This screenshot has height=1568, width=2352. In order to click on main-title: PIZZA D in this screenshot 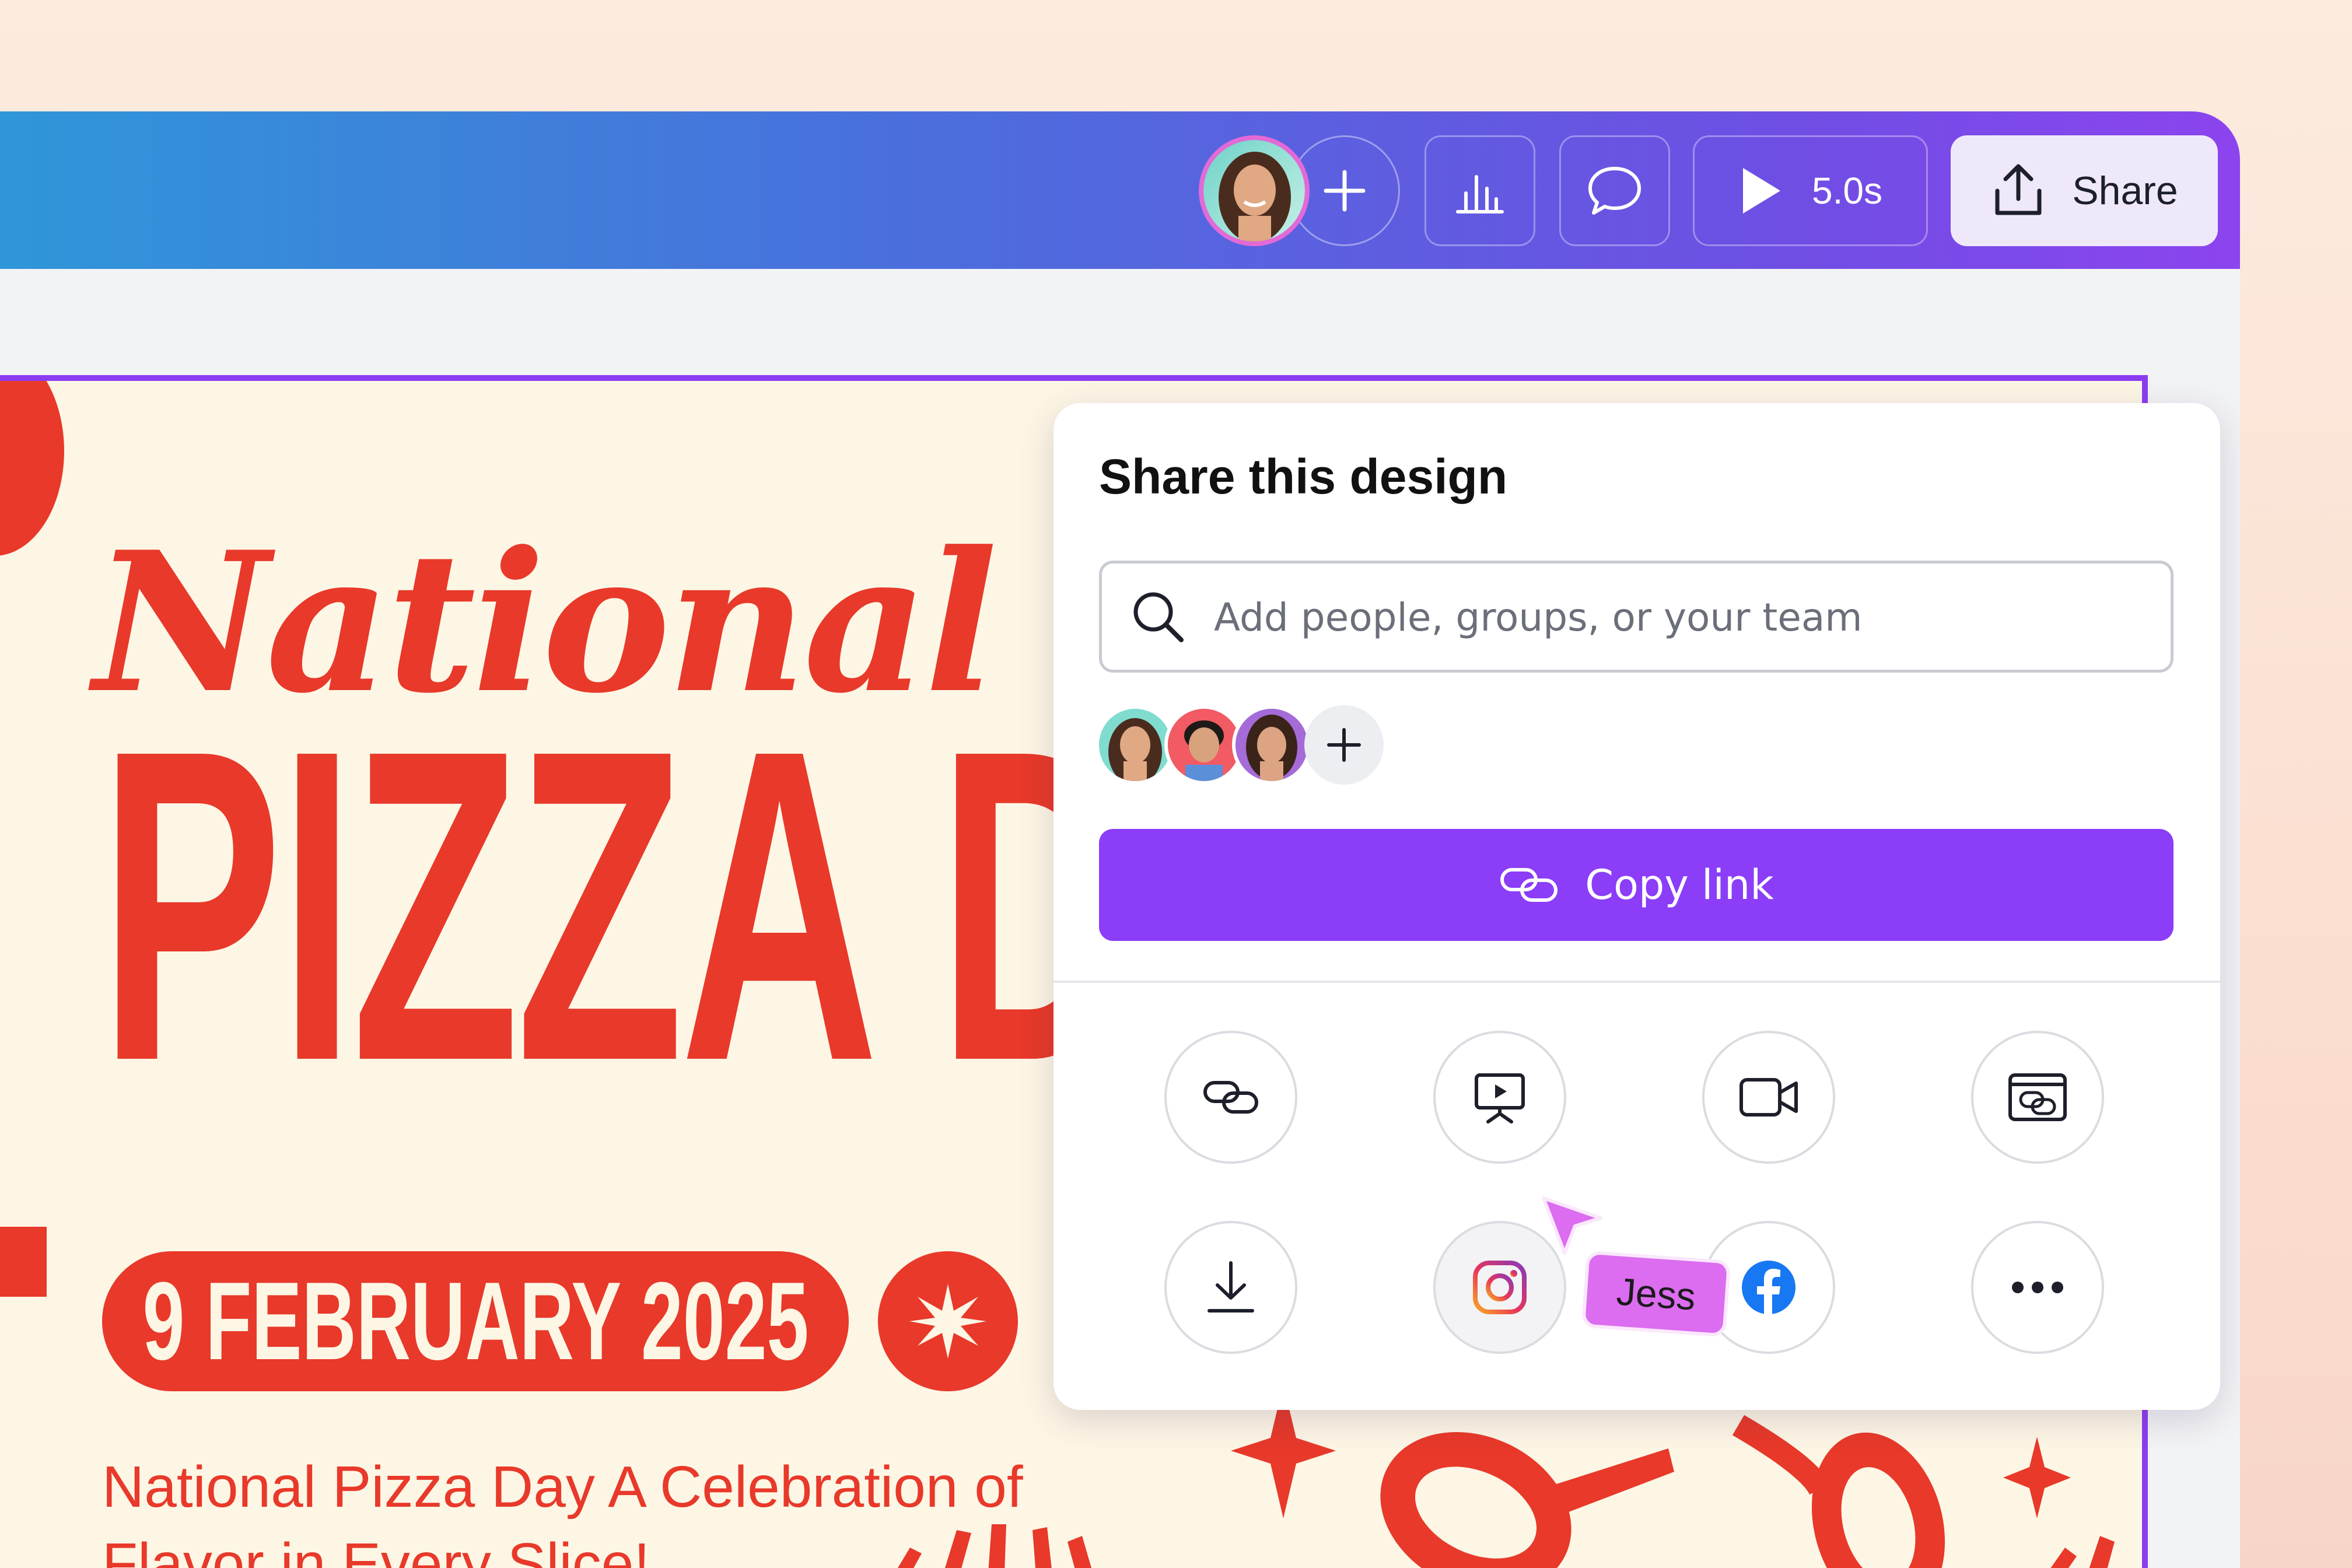, I will do `click(617, 905)`.